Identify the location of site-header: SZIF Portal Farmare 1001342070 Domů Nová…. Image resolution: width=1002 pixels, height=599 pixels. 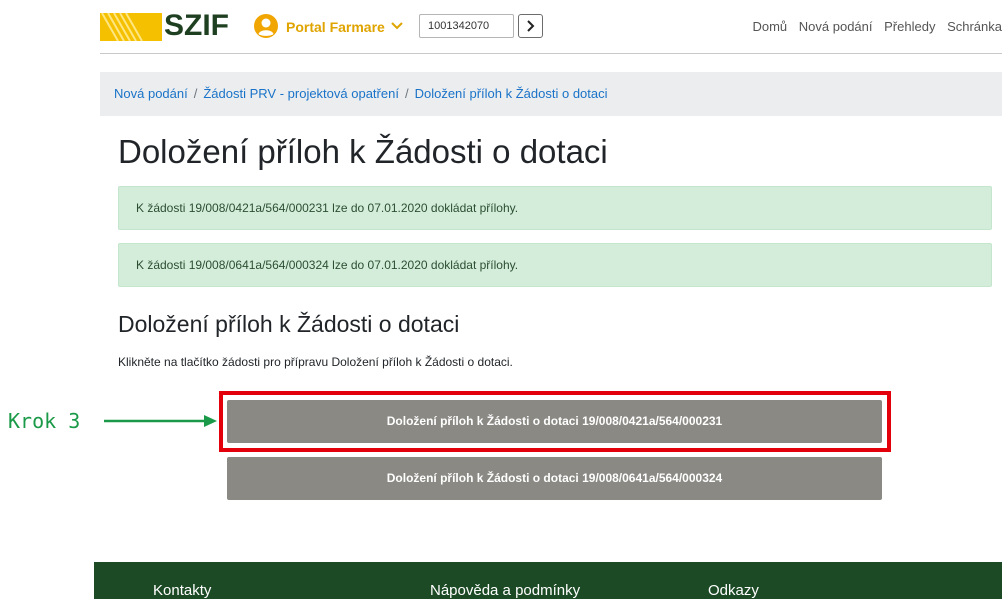
(551, 27).